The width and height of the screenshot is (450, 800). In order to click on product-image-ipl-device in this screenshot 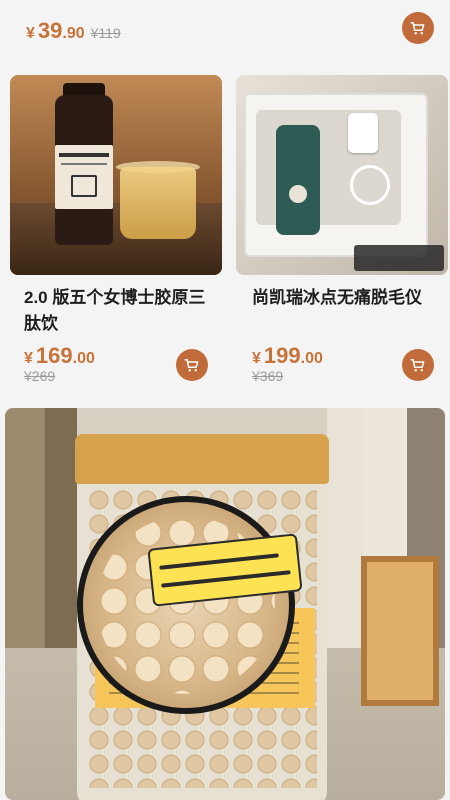, I will do `click(342, 175)`.